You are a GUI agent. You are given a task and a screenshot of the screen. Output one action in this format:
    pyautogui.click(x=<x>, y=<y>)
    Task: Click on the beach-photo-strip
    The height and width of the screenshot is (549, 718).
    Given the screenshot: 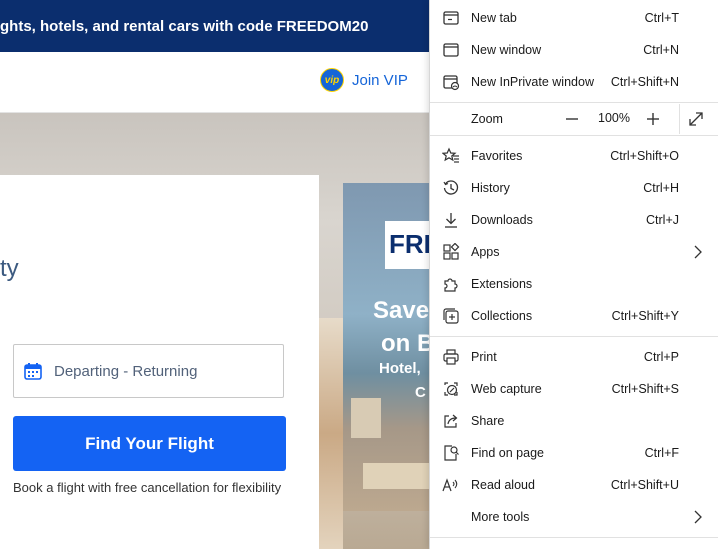 What is the action you would take?
    pyautogui.click(x=331, y=433)
    